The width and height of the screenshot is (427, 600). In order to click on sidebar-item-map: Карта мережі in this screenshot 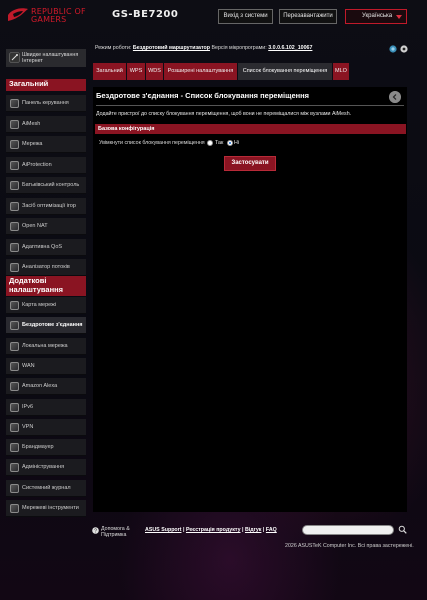, I will do `click(46, 305)`.